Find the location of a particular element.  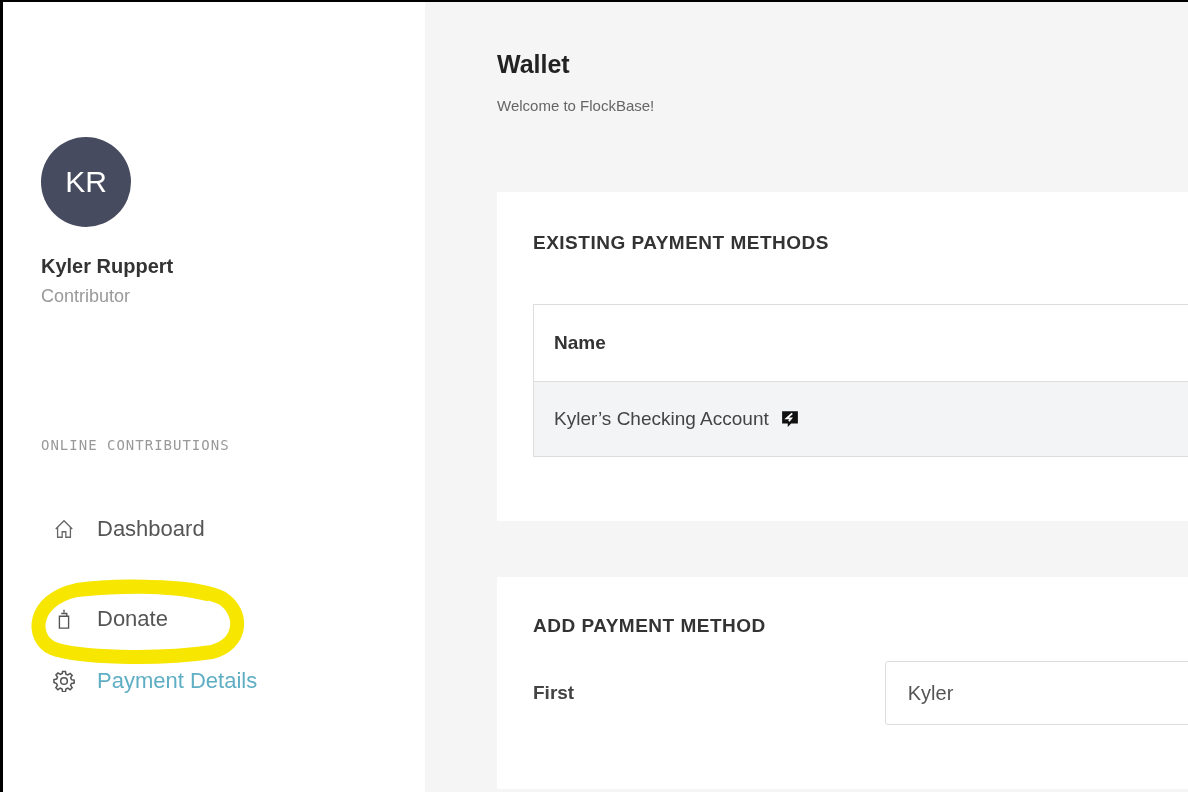

sidebar-item: Dashboard is located at coordinates (123, 529).